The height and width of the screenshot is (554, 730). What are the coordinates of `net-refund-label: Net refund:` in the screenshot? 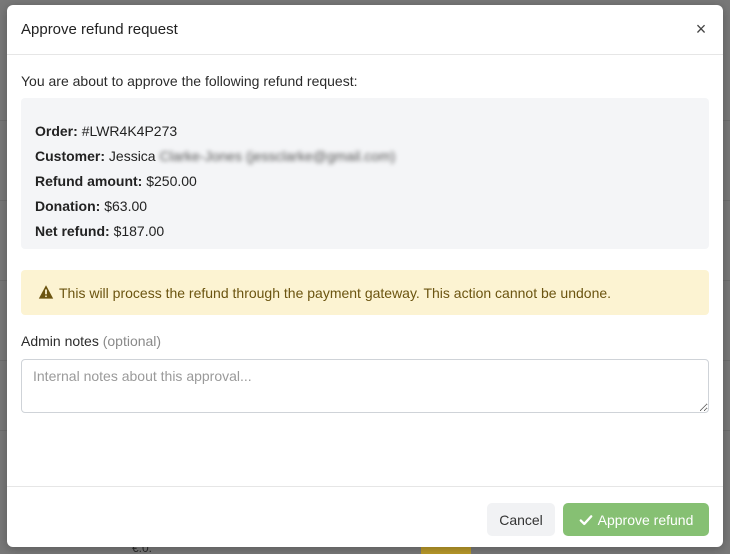 It's located at (72, 231).